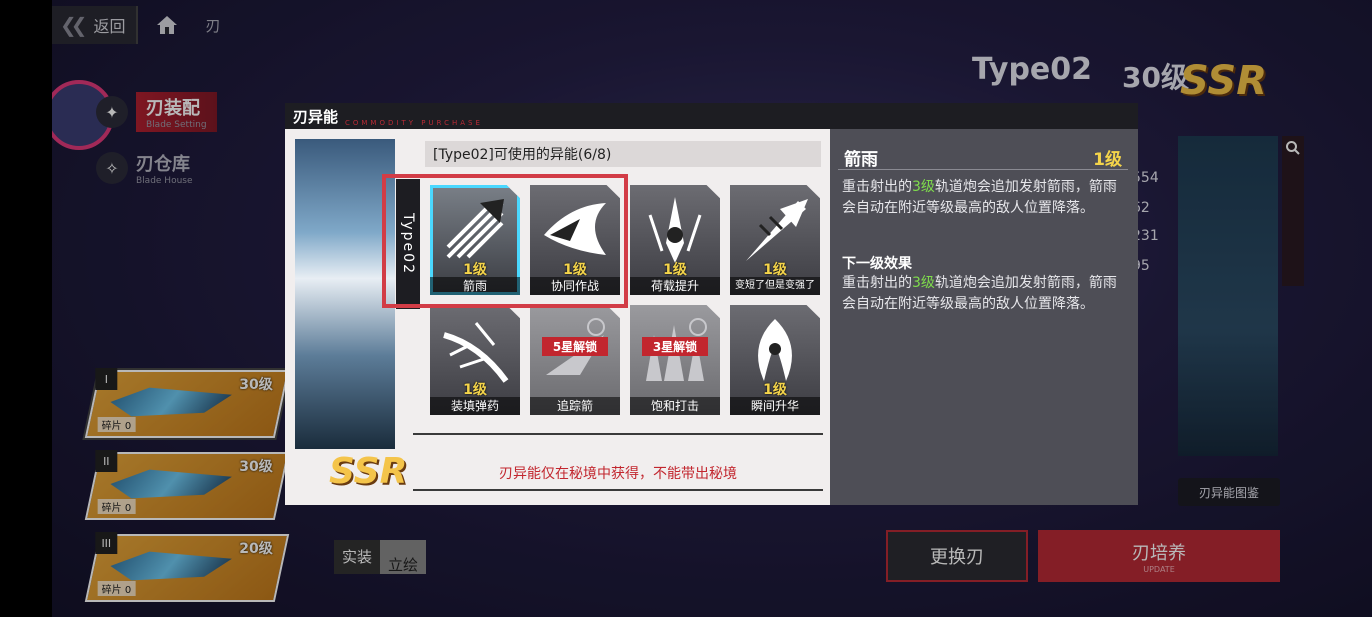 This screenshot has width=1372, height=617. I want to click on skill-card-sublimation: 1级 瞬间升华, so click(775, 360).